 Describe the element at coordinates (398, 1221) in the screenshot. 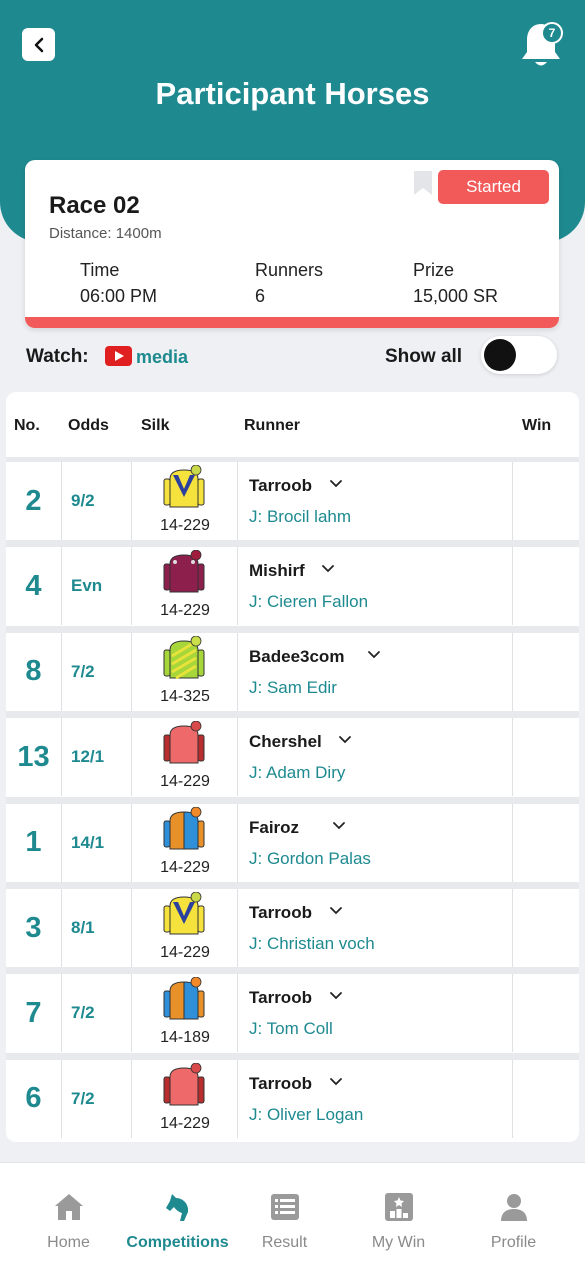

I see `nav-my-win: My Win` at that location.